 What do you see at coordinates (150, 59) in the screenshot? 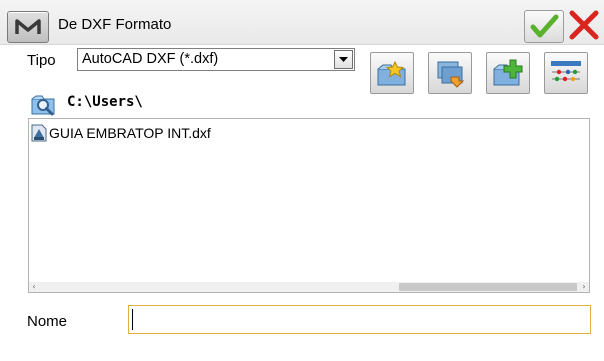
I see `tipo-selected-value: AutoCAD DXF (*.dxf)` at bounding box center [150, 59].